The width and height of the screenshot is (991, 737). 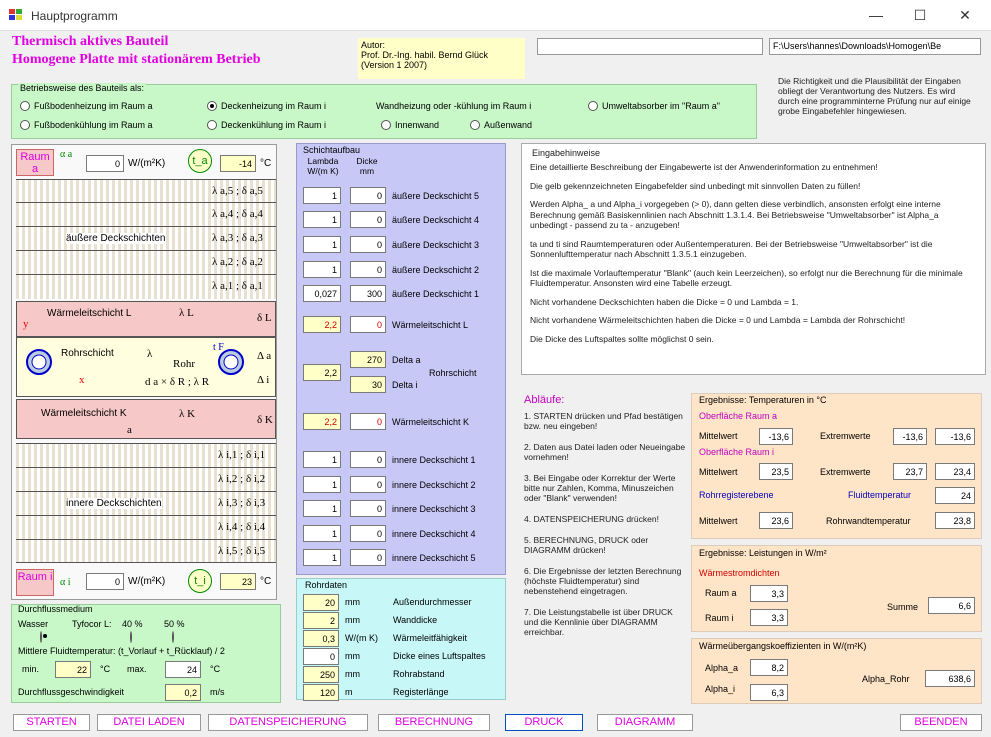 I want to click on row-label: Delta a, so click(x=406, y=360).